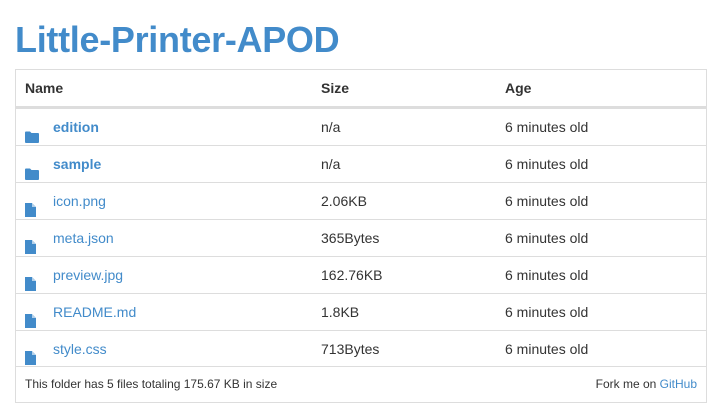  I want to click on table-row: meta.json 365Bytes 6 minutes old, so click(361, 237).